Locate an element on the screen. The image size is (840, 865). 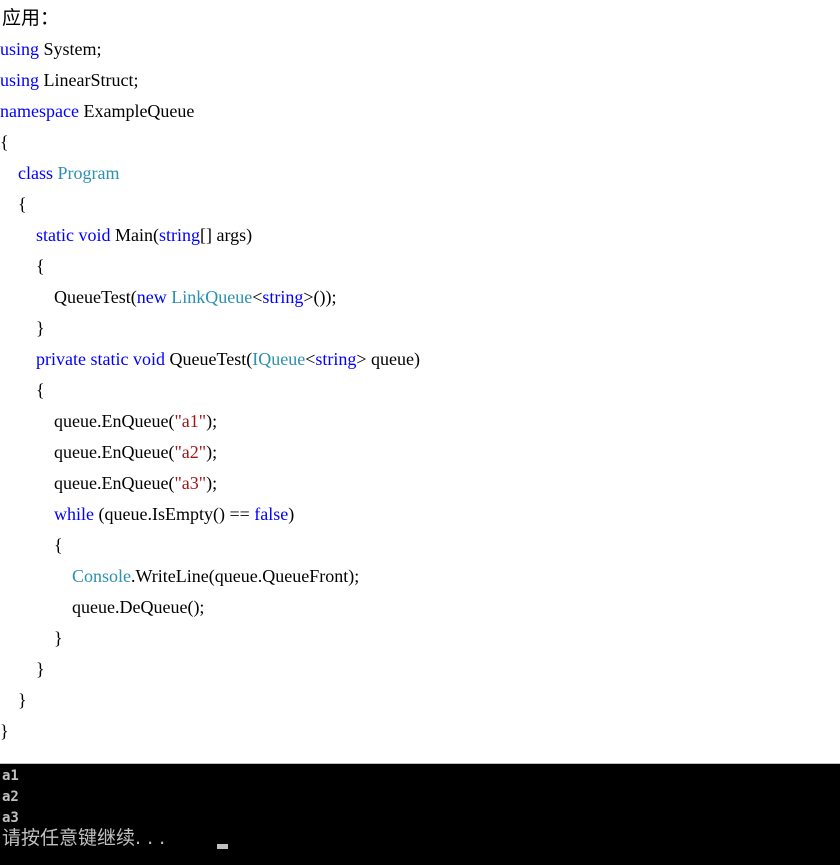
code-token: new is located at coordinates (151, 297).